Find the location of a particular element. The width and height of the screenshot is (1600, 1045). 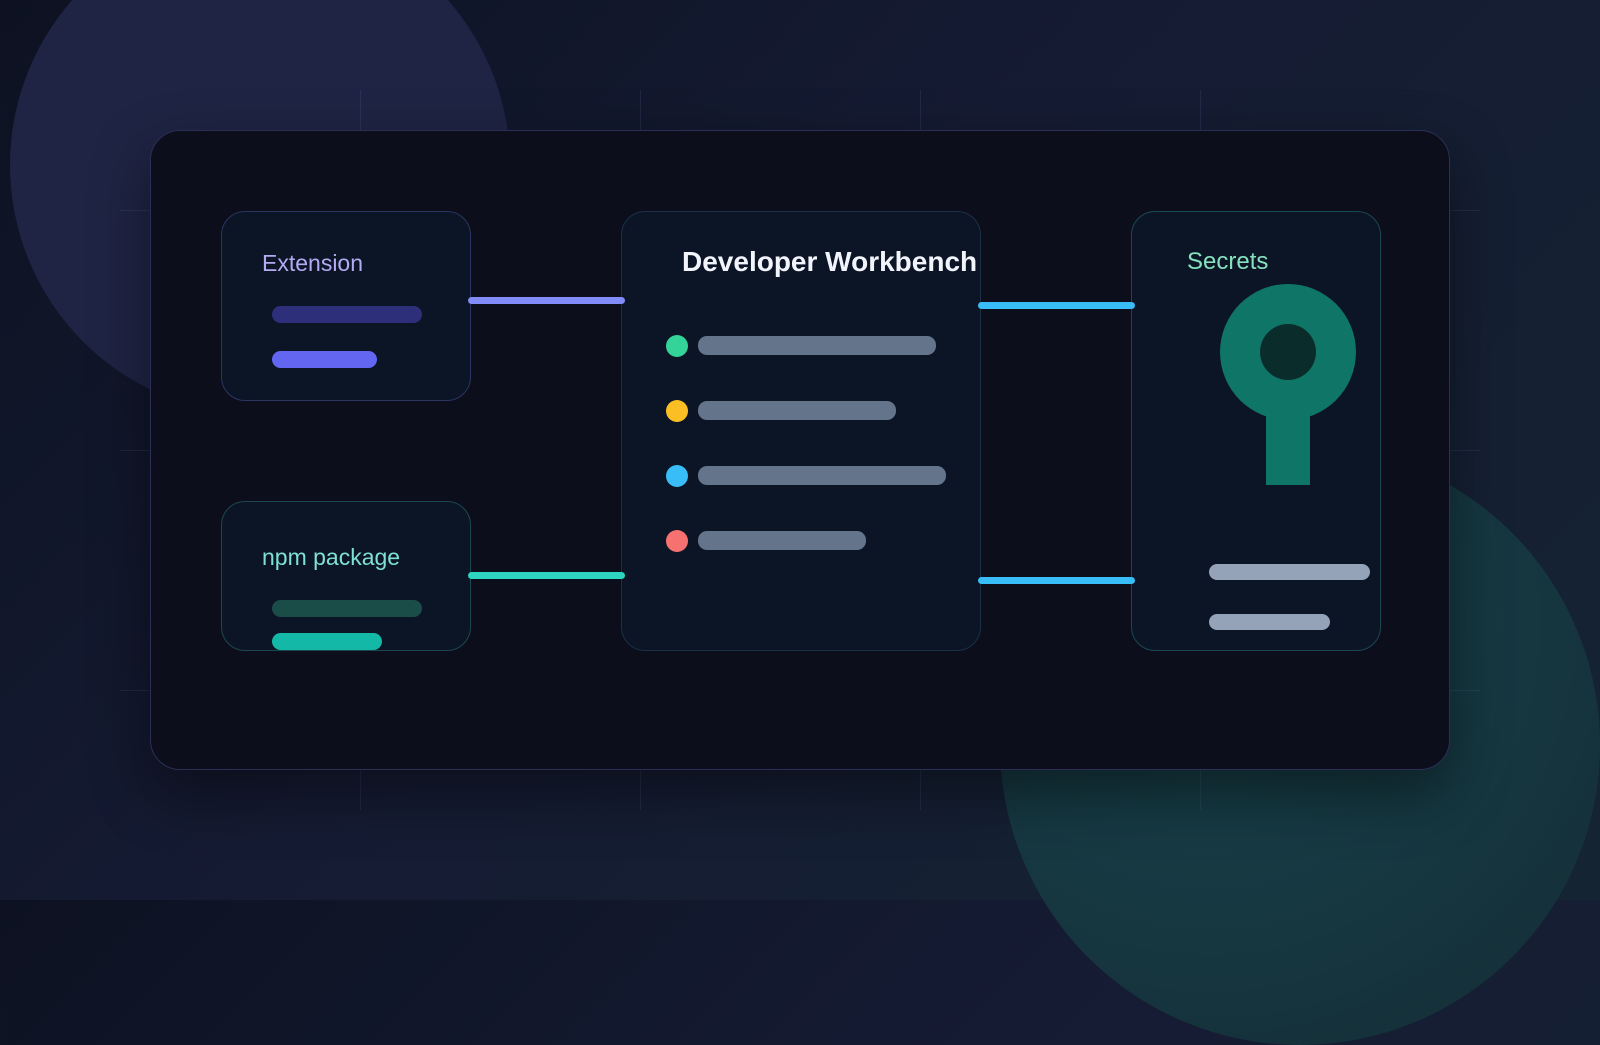

extension-bar-bright is located at coordinates (324, 359).